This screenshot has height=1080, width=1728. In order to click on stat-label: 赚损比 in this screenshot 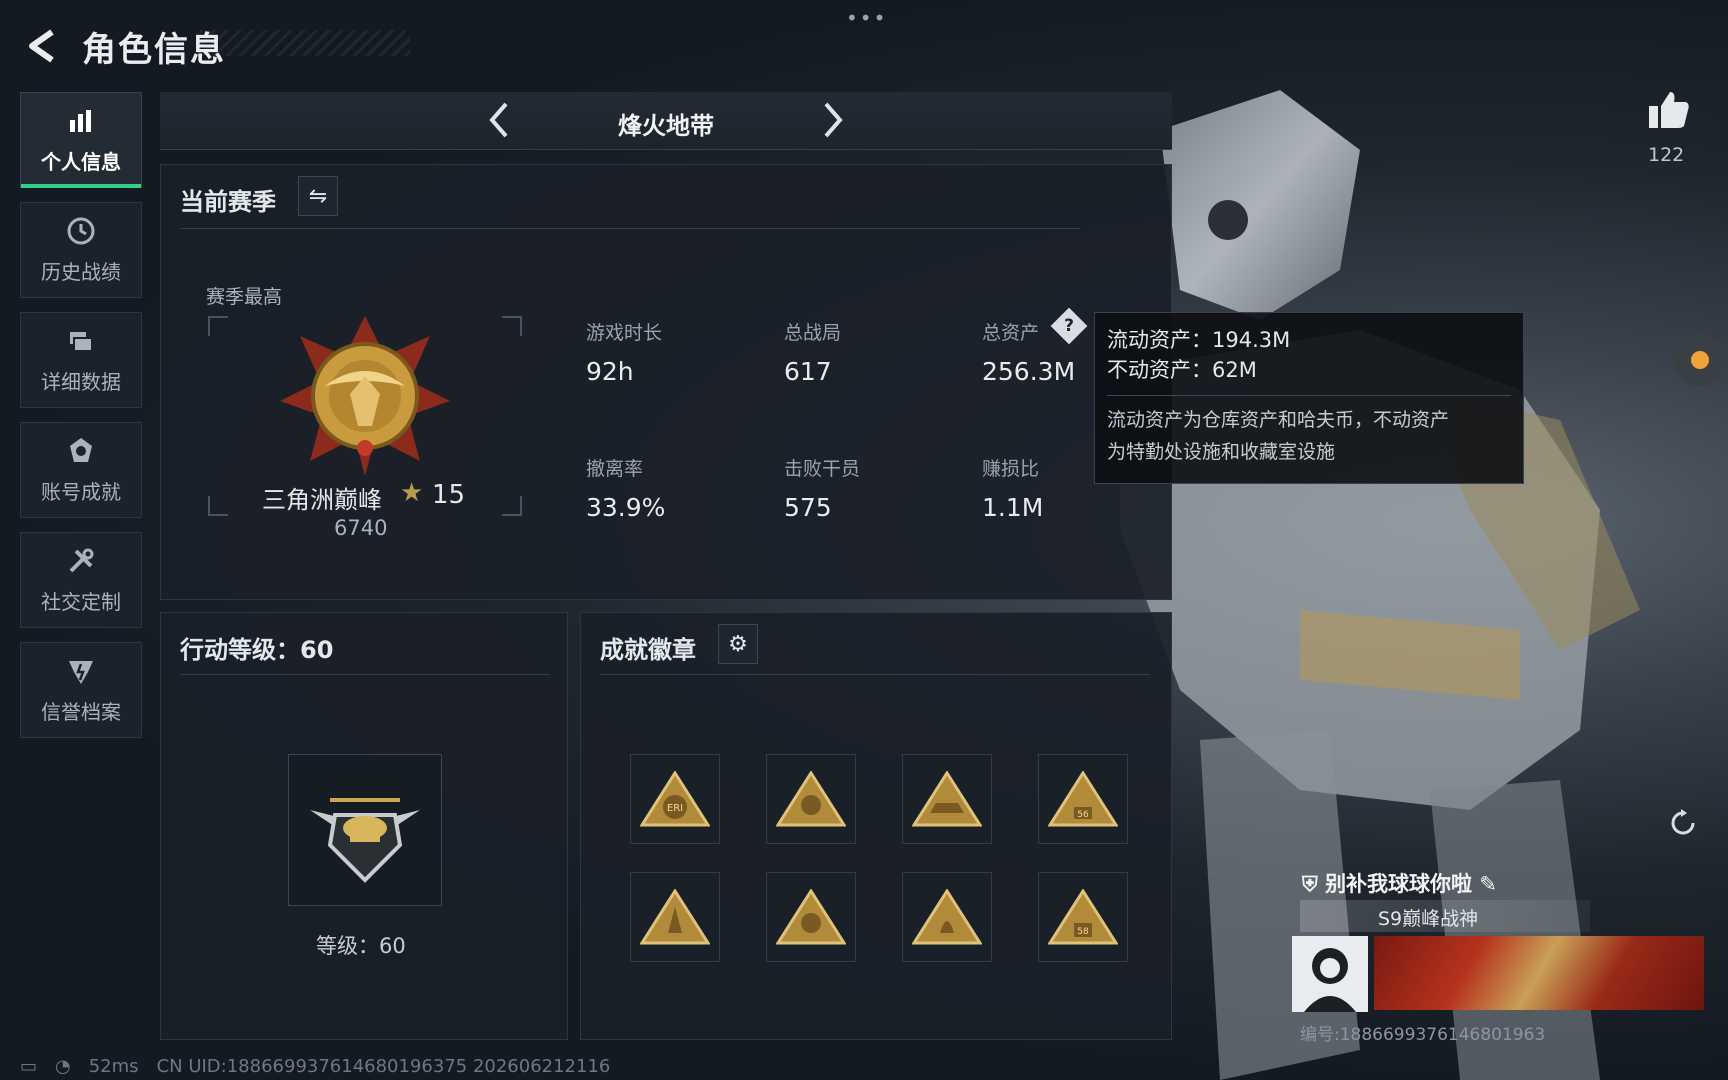, I will do `click(1011, 469)`.